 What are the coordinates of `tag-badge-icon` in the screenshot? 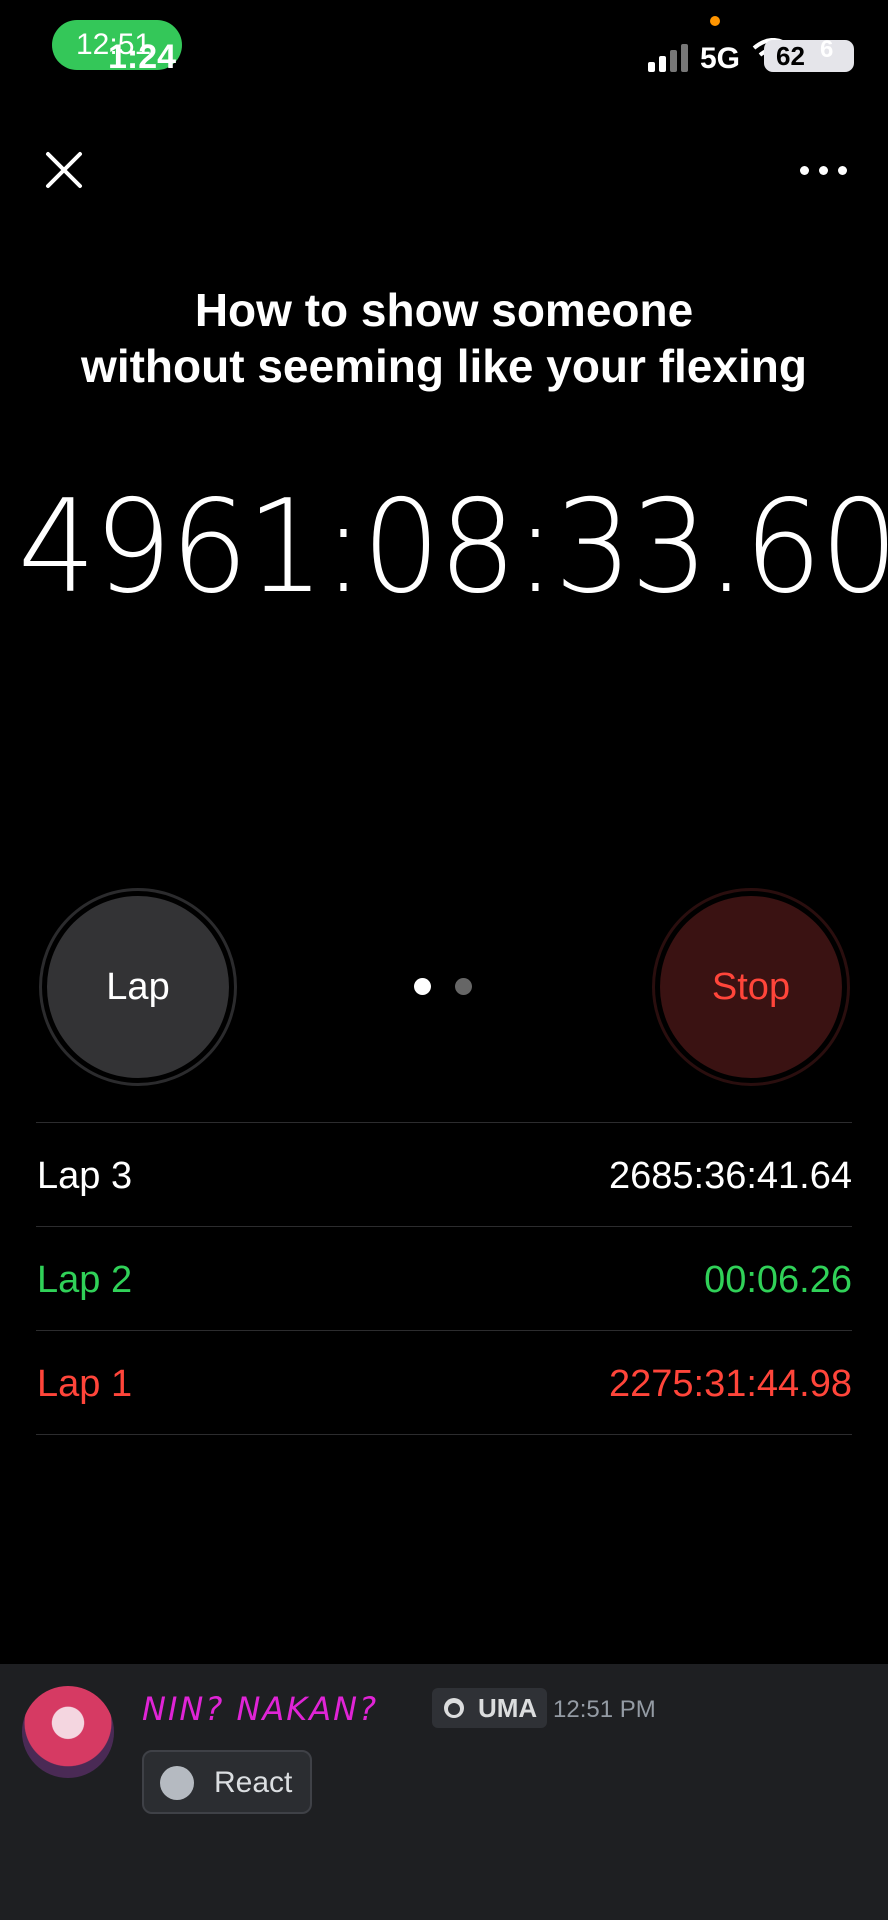 It's located at (454, 1708).